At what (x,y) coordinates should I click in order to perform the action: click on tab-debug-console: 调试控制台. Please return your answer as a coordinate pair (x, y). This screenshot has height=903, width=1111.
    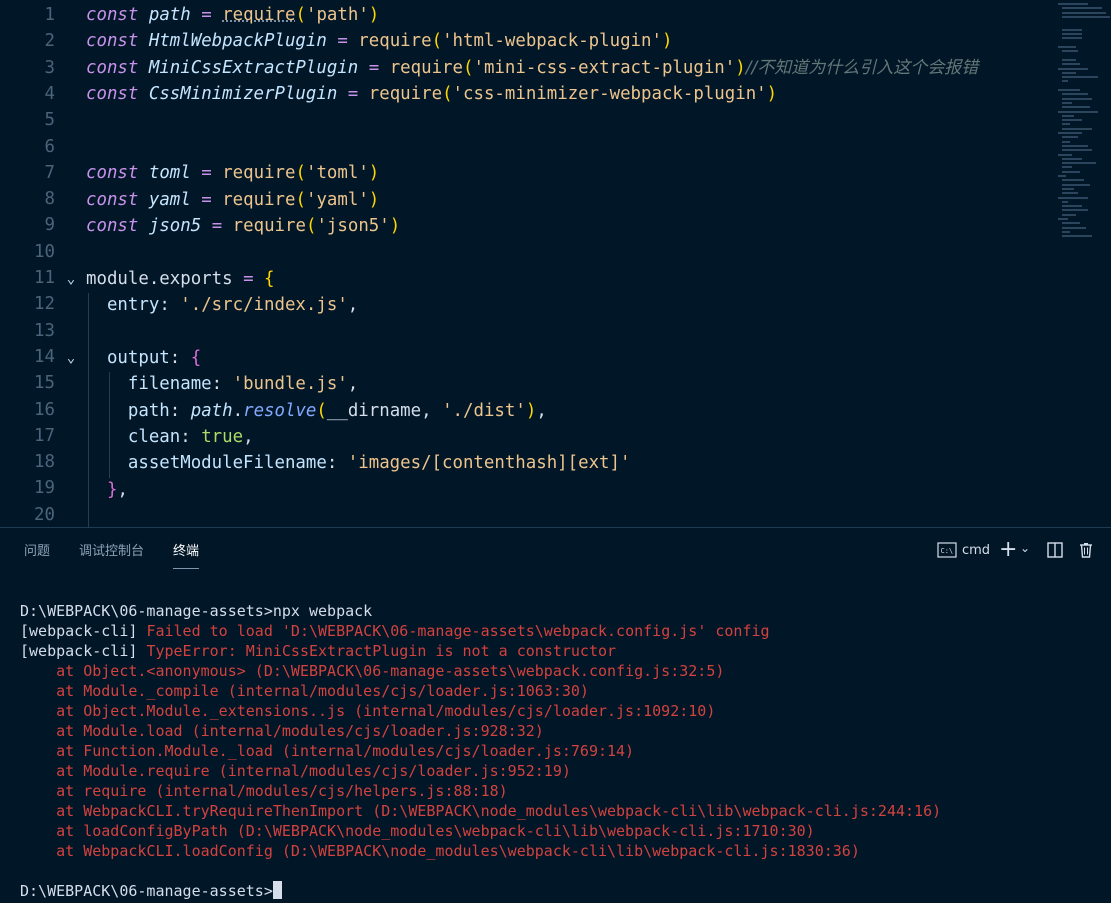
    Looking at the image, I should click on (111, 555).